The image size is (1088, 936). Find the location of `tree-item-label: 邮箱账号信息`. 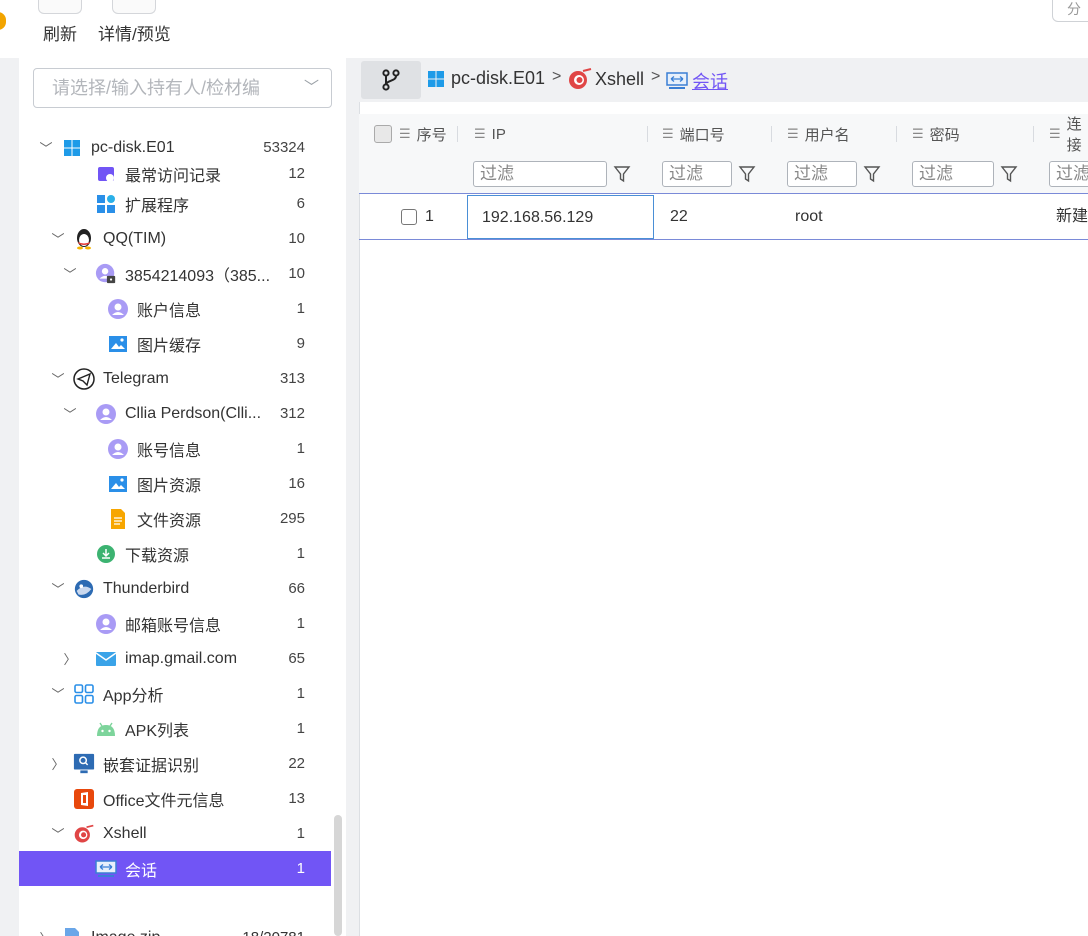

tree-item-label: 邮箱账号信息 is located at coordinates (173, 626).